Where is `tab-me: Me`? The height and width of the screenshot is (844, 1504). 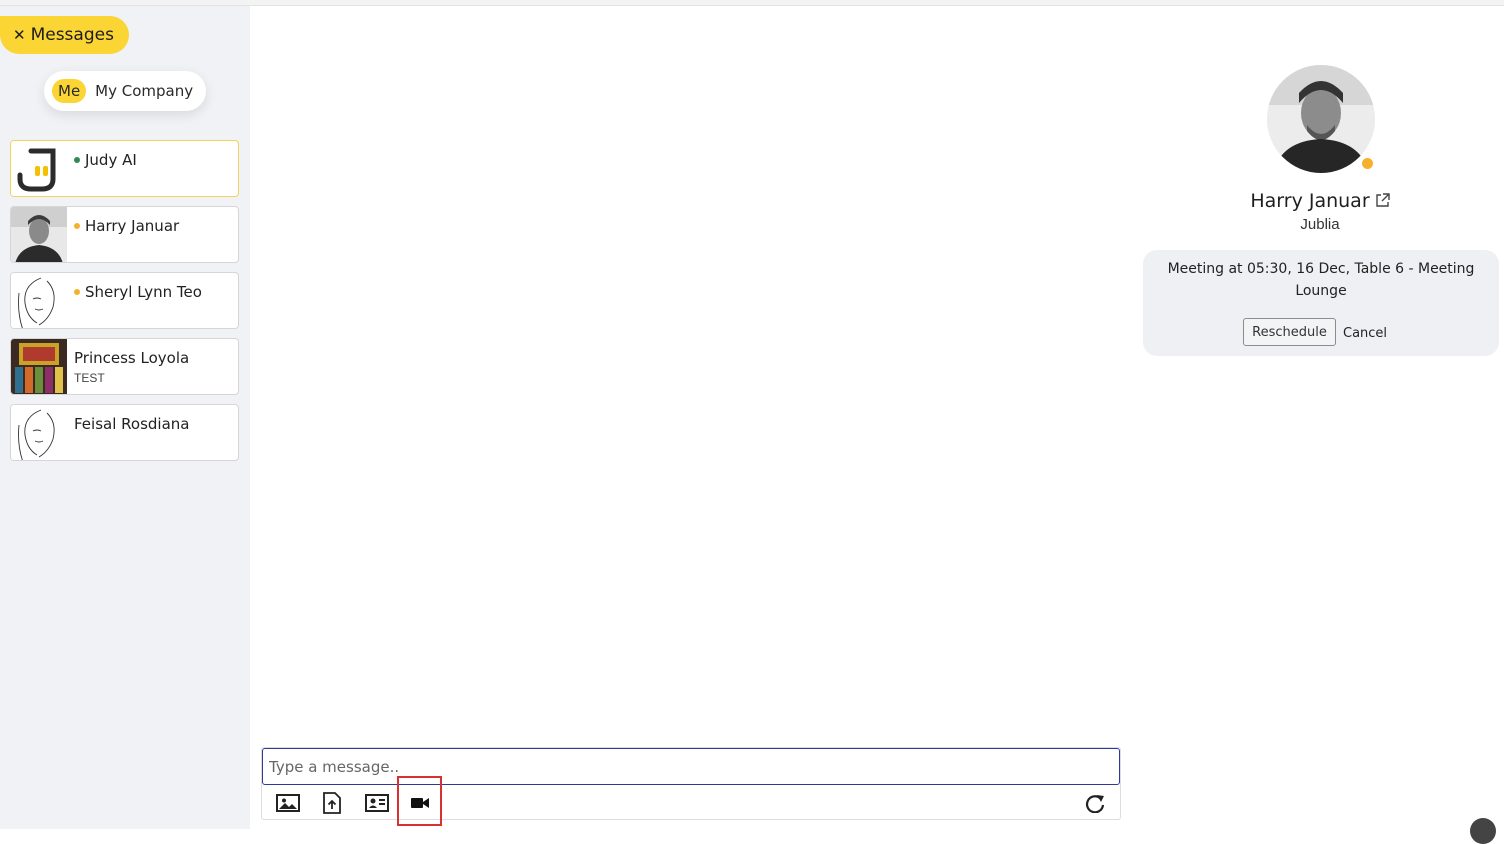
tab-me: Me is located at coordinates (69, 91).